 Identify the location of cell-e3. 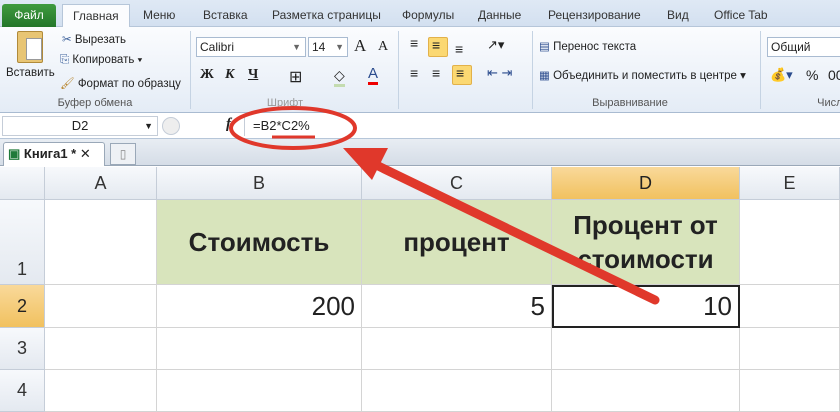
(790, 349).